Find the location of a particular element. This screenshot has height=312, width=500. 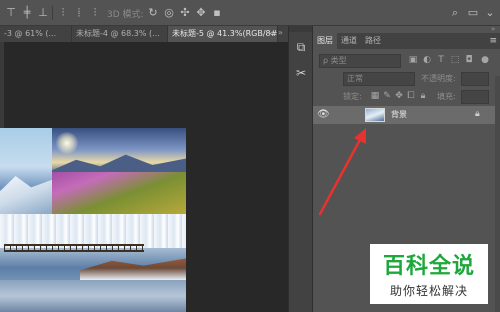

lock-artboard-icon: ⧠ is located at coordinates (411, 96).